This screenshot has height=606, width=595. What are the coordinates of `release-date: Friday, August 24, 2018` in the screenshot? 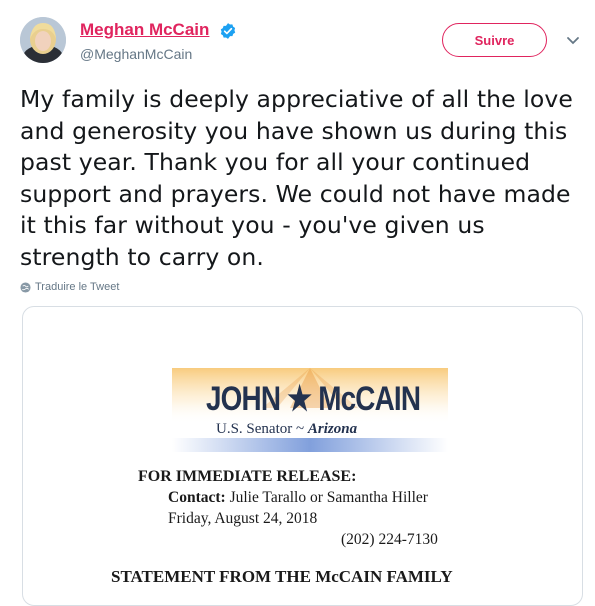 It's located at (243, 518).